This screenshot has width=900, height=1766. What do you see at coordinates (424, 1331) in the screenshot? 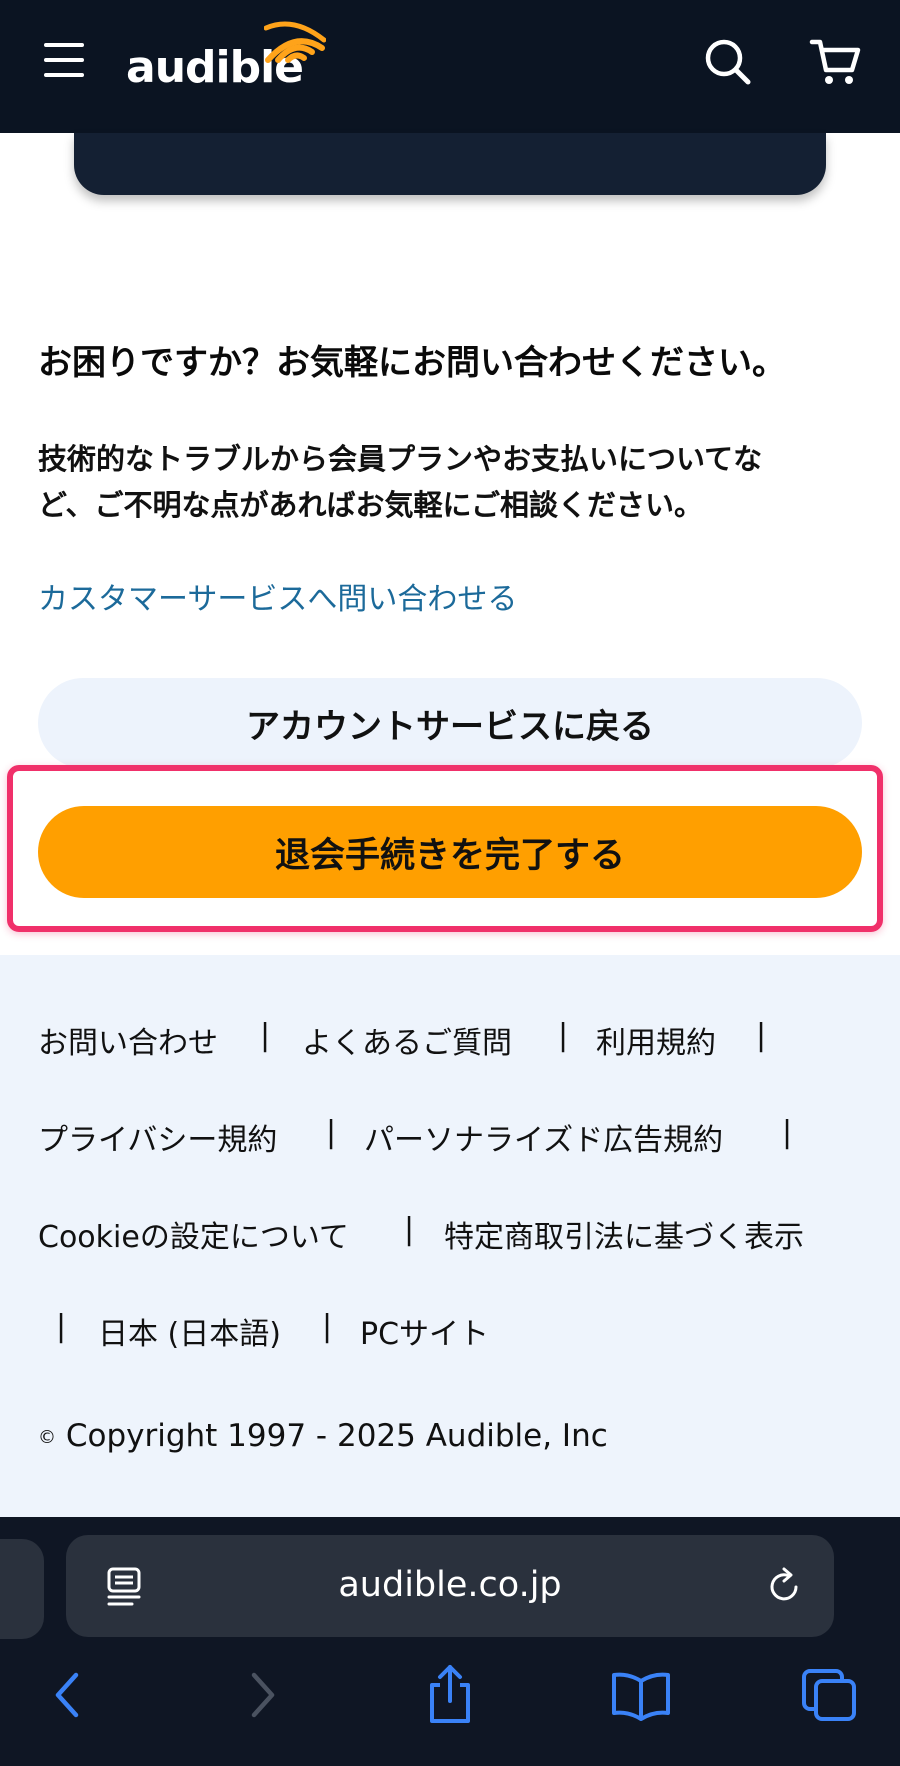
I see `footer-link-pc-site: PCサイト` at bounding box center [424, 1331].